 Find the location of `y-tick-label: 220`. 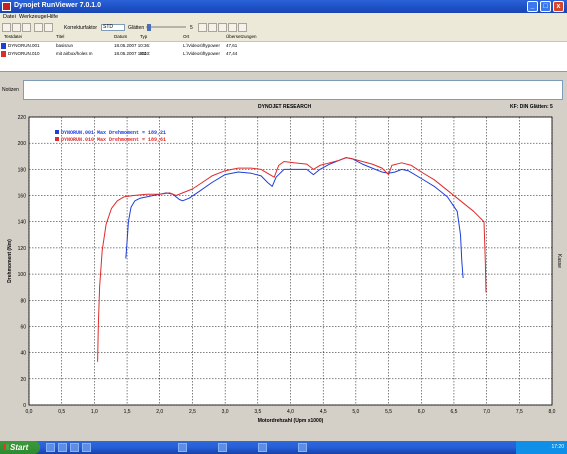

y-tick-label: 220 is located at coordinates (22, 118).